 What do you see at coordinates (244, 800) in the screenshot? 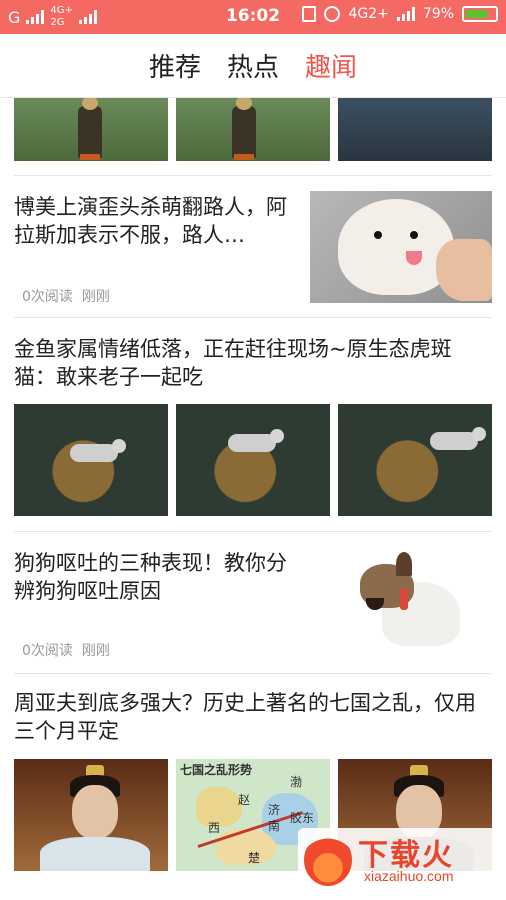
I see `map-label: 赵` at bounding box center [244, 800].